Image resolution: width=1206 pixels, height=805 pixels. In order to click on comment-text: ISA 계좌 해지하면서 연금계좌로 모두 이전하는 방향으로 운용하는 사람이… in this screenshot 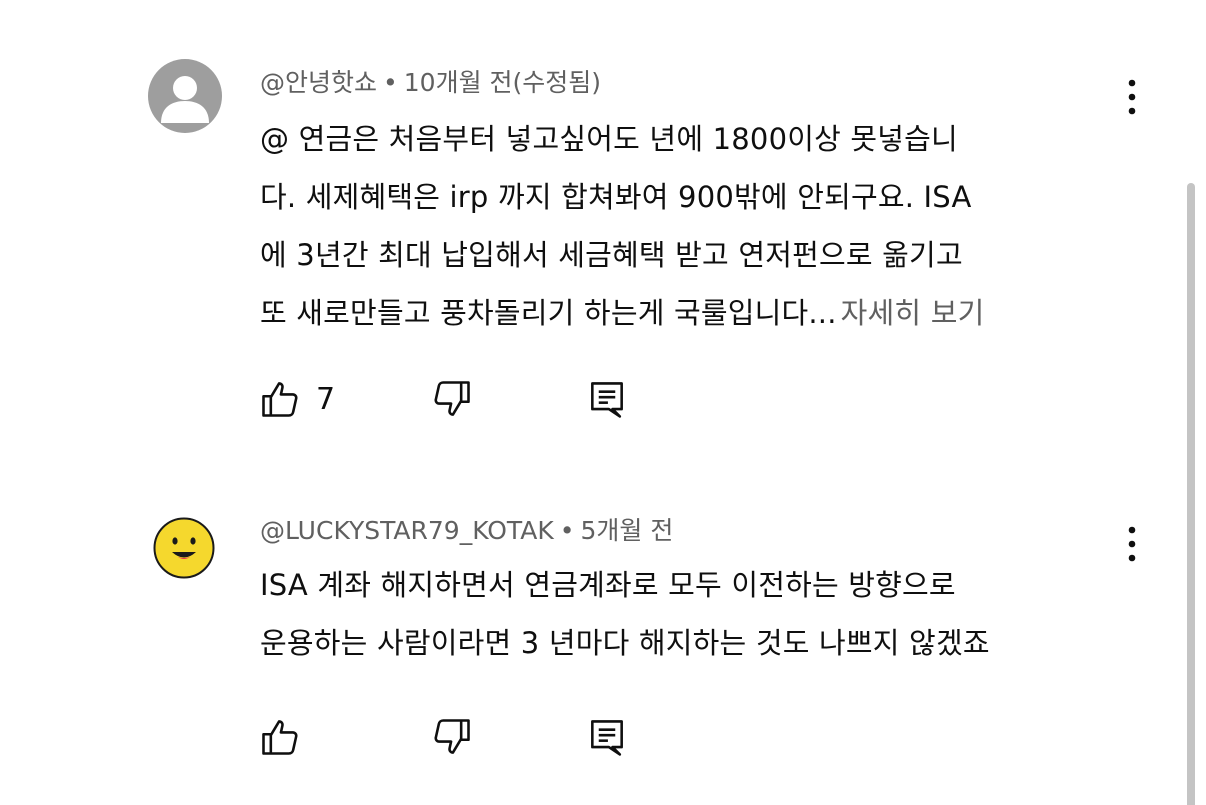, I will do `click(695, 614)`.